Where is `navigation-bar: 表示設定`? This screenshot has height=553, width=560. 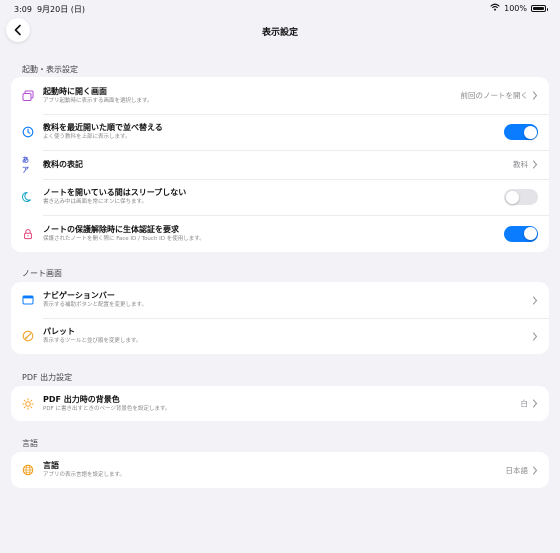
navigation-bar: 表示設定 is located at coordinates (280, 30).